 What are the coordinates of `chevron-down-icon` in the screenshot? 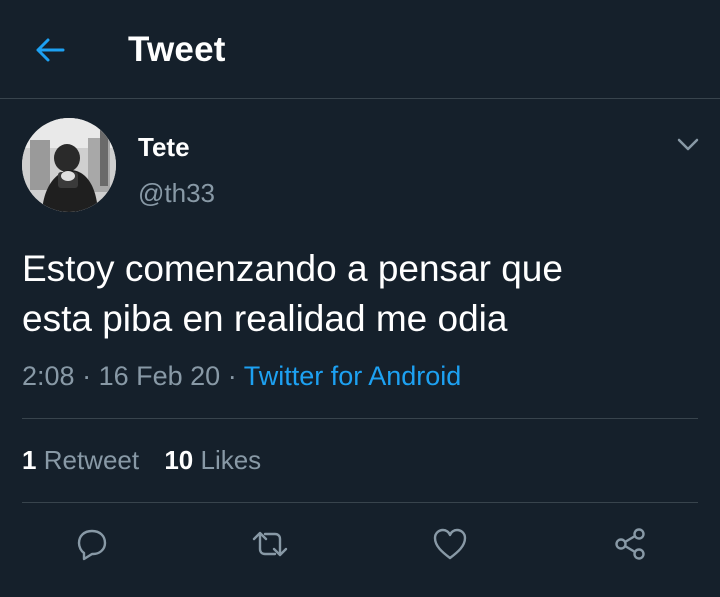 It's located at (688, 144).